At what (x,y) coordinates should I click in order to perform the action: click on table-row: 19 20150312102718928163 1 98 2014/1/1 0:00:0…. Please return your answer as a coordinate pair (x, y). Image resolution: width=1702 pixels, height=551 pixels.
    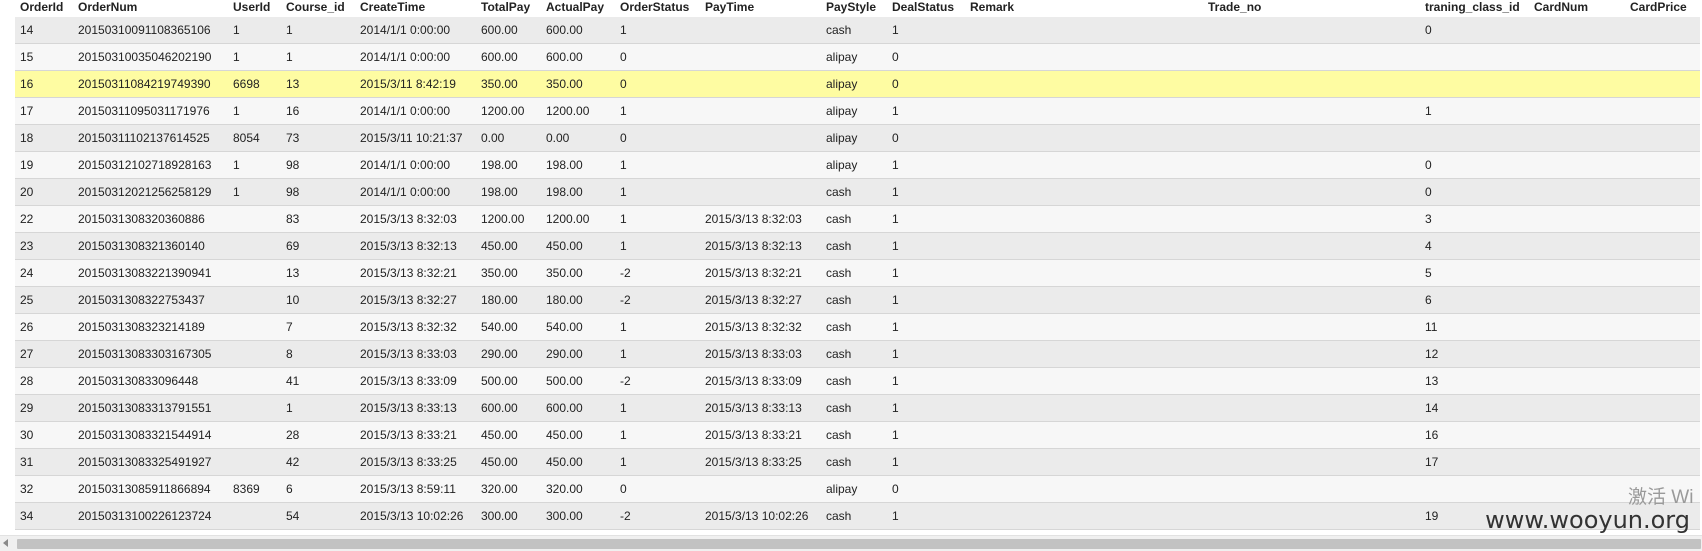
    Looking at the image, I should click on (857, 165).